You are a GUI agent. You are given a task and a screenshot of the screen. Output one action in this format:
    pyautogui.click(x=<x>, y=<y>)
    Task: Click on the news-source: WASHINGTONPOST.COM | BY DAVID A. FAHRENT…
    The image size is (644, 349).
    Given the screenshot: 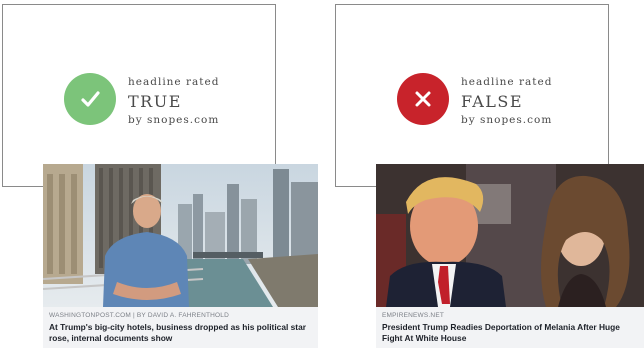 What is the action you would take?
    pyautogui.click(x=139, y=315)
    